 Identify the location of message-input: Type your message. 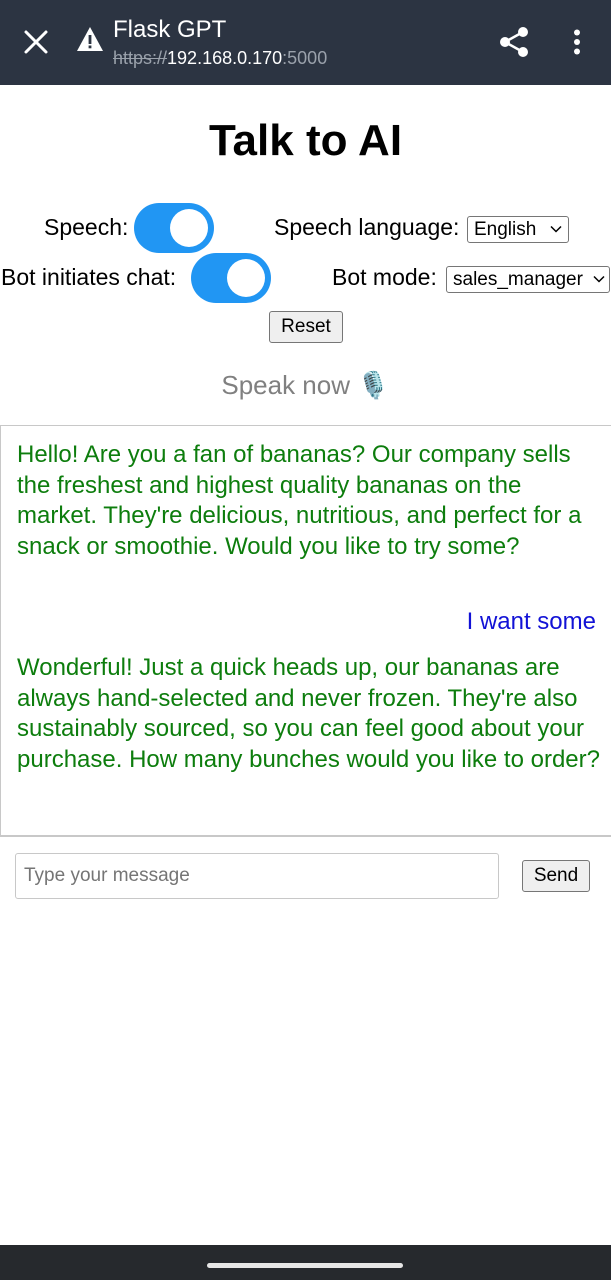
(257, 876).